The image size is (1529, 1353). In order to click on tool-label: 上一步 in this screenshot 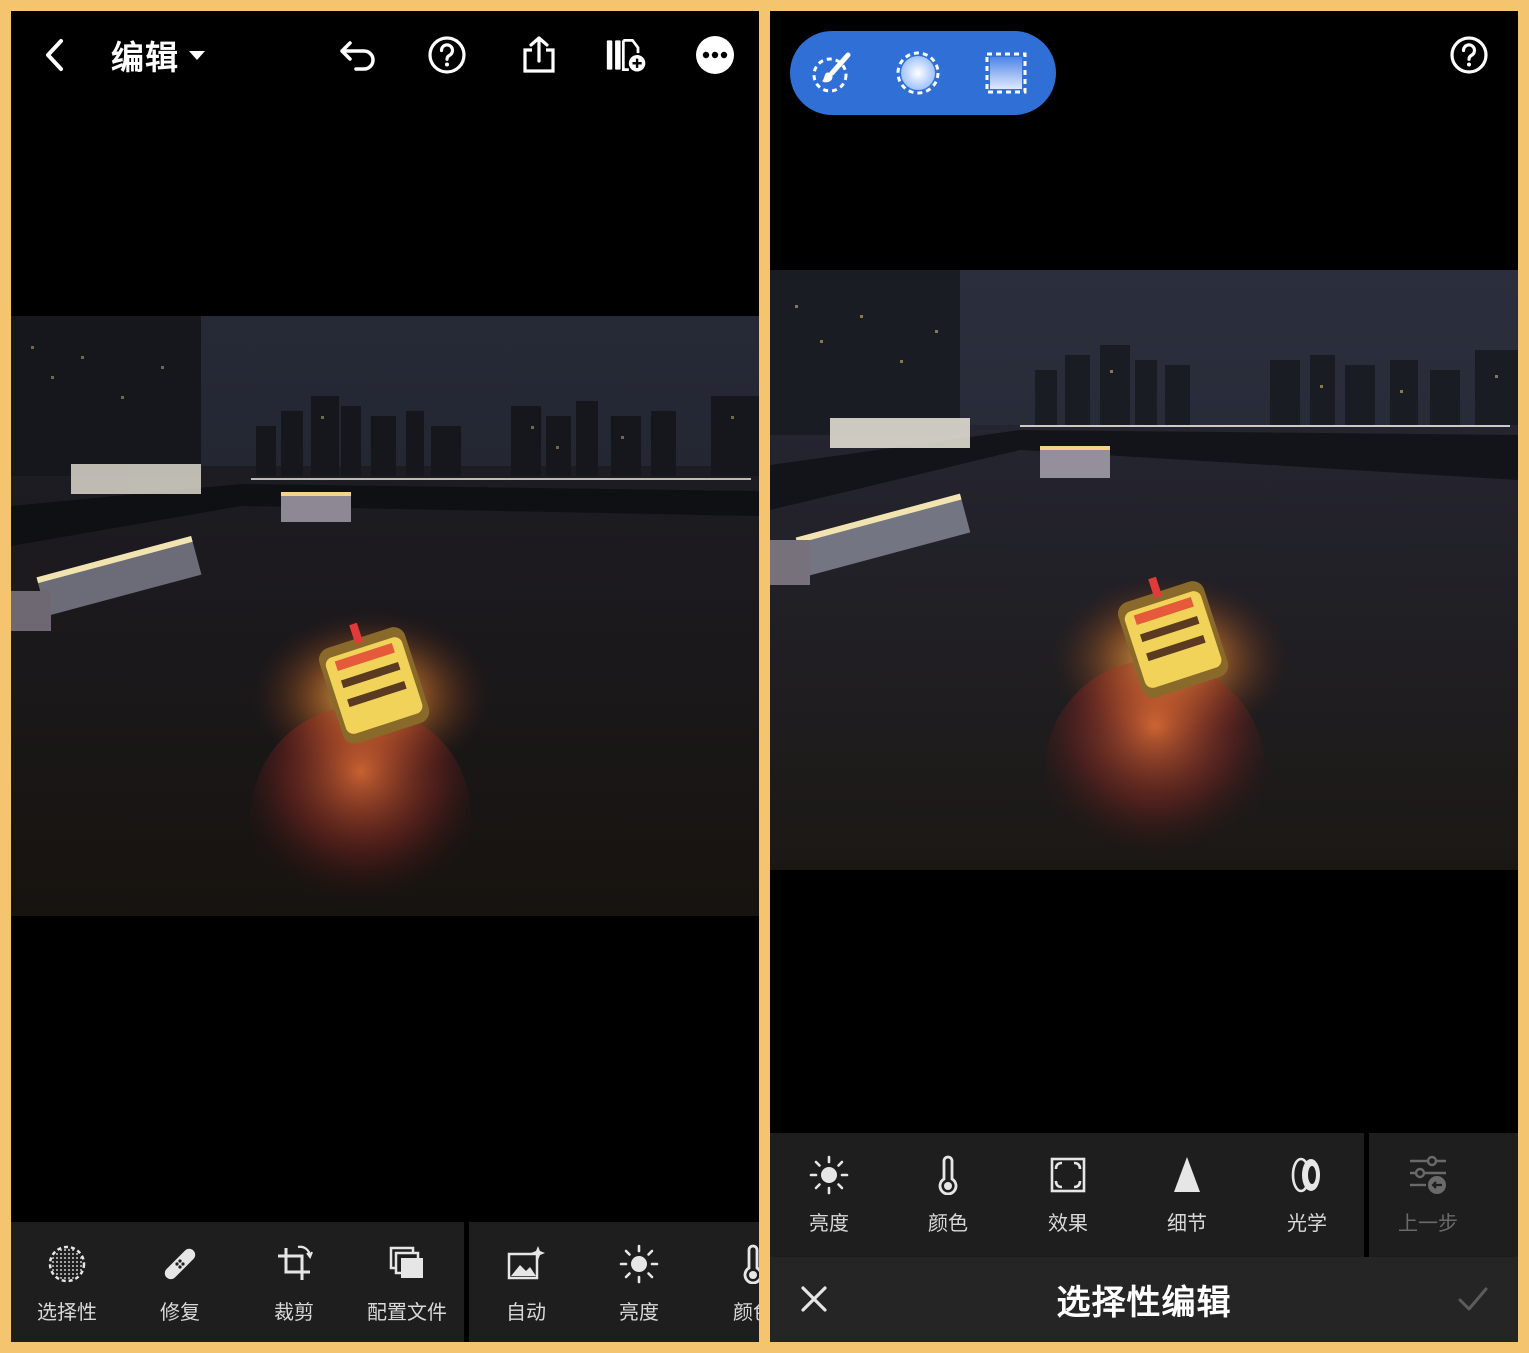, I will do `click(1428, 1223)`.